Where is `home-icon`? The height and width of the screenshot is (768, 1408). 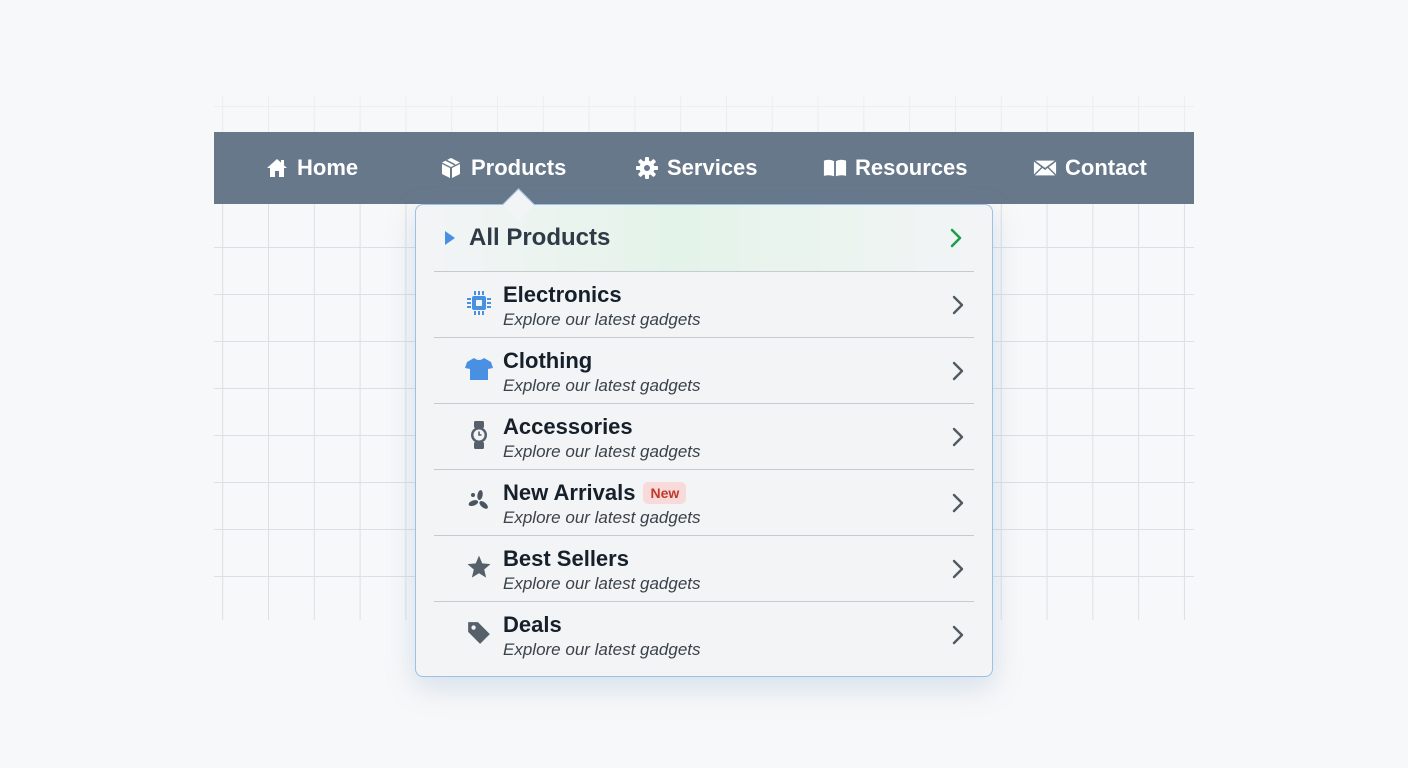 home-icon is located at coordinates (277, 168).